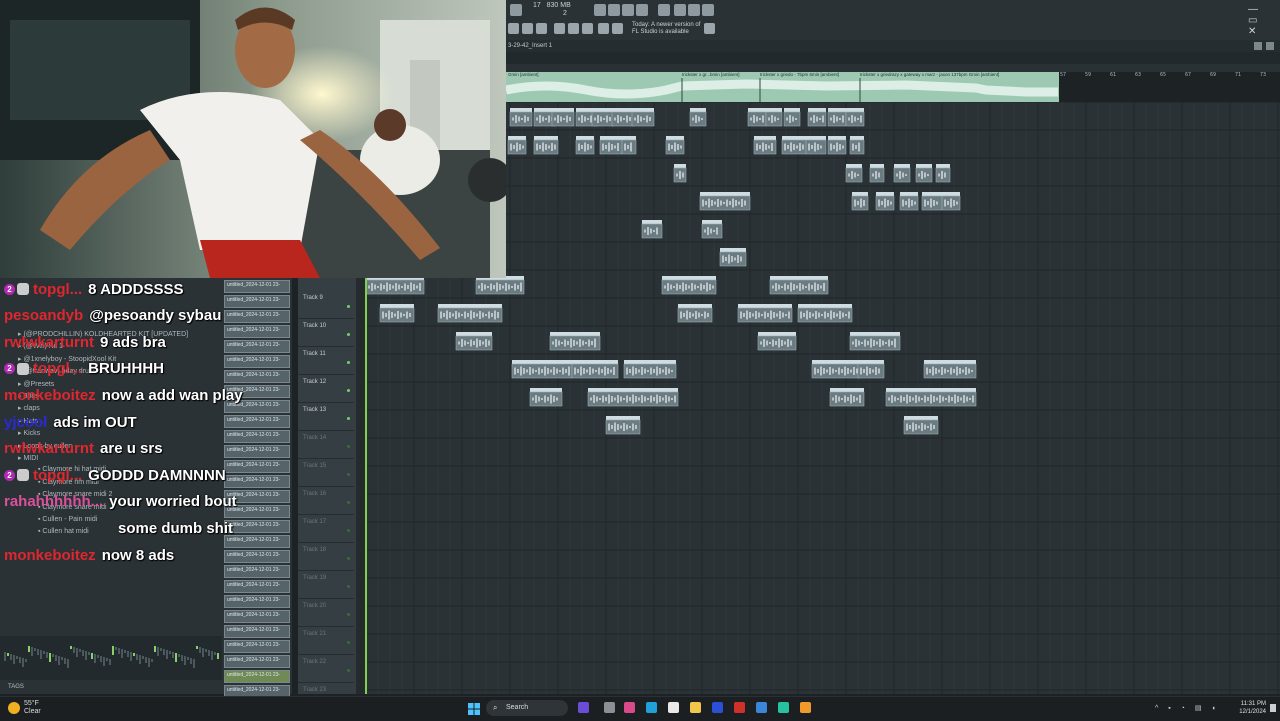  Describe the element at coordinates (326, 361) in the screenshot. I see `track-header: Track 11` at that location.